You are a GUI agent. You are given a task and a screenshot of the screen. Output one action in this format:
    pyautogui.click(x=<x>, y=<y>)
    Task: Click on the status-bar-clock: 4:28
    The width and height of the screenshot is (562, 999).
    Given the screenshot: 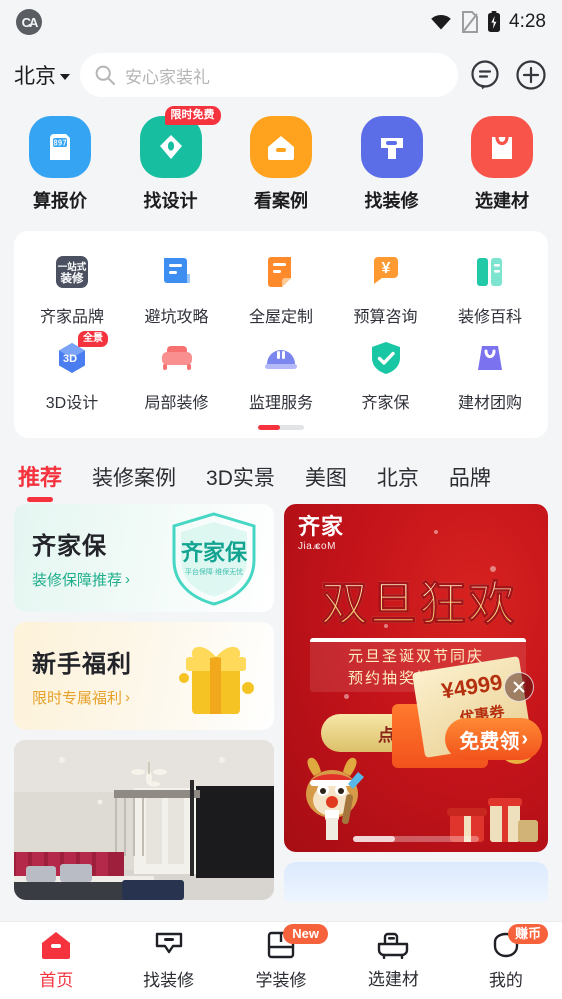 What is the action you would take?
    pyautogui.click(x=527, y=21)
    